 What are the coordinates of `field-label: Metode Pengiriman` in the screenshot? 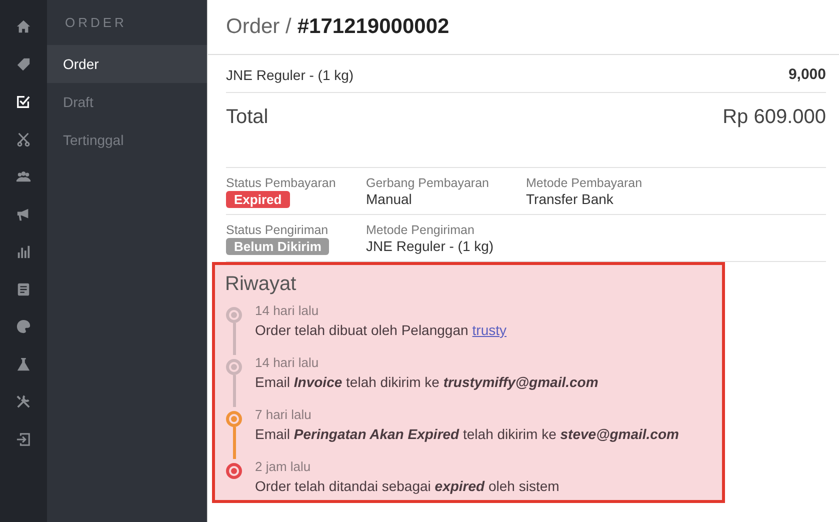 It's located at (420, 230).